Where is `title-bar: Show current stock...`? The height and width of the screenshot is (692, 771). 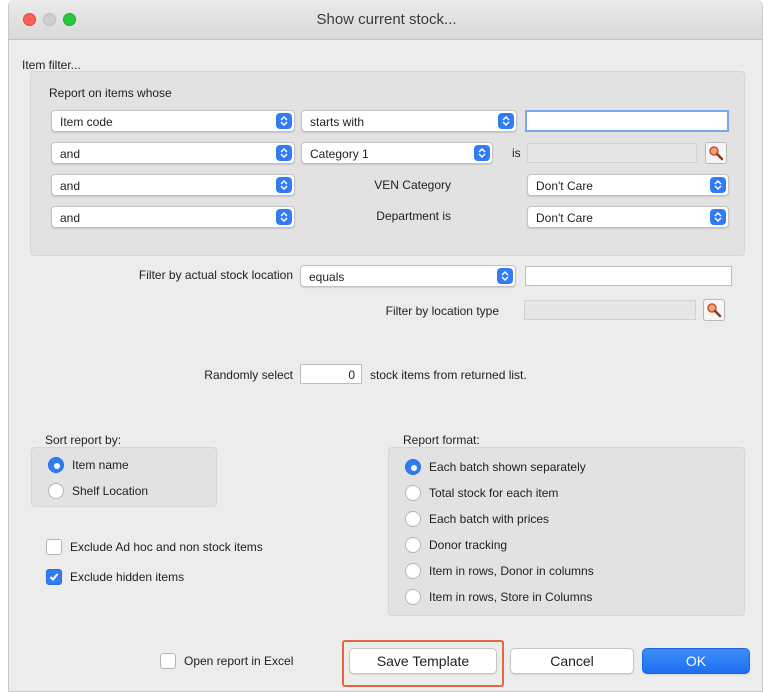
title-bar: Show current stock... is located at coordinates (385, 20).